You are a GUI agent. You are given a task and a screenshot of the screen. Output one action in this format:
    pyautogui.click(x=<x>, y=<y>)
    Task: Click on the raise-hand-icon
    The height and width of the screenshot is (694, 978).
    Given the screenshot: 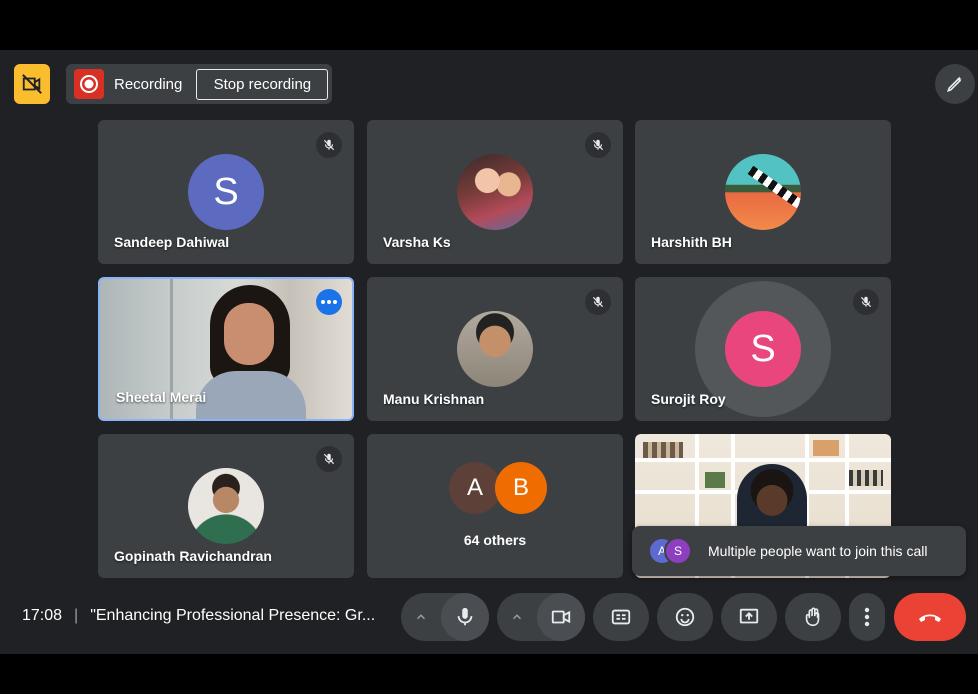 What is the action you would take?
    pyautogui.click(x=813, y=617)
    